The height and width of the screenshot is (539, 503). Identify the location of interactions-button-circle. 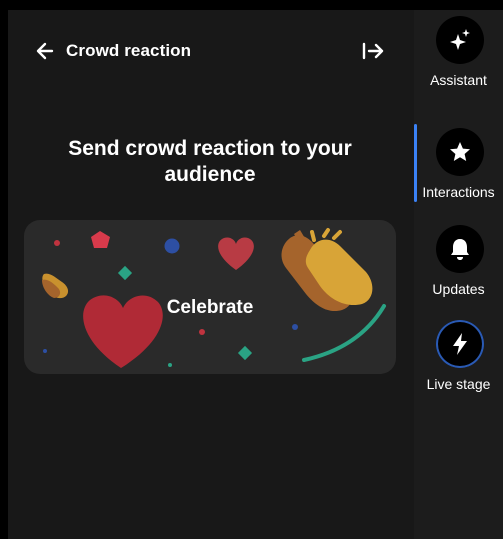
(460, 152).